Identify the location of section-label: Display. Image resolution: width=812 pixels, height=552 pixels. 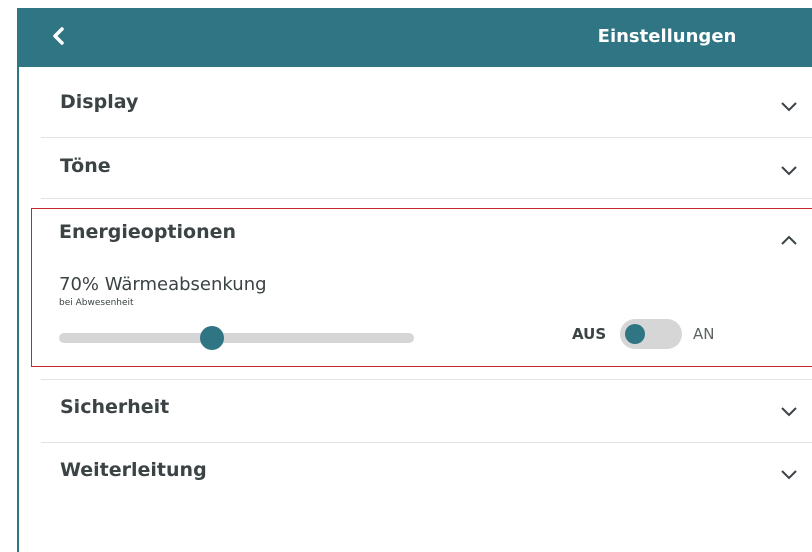
(99, 102).